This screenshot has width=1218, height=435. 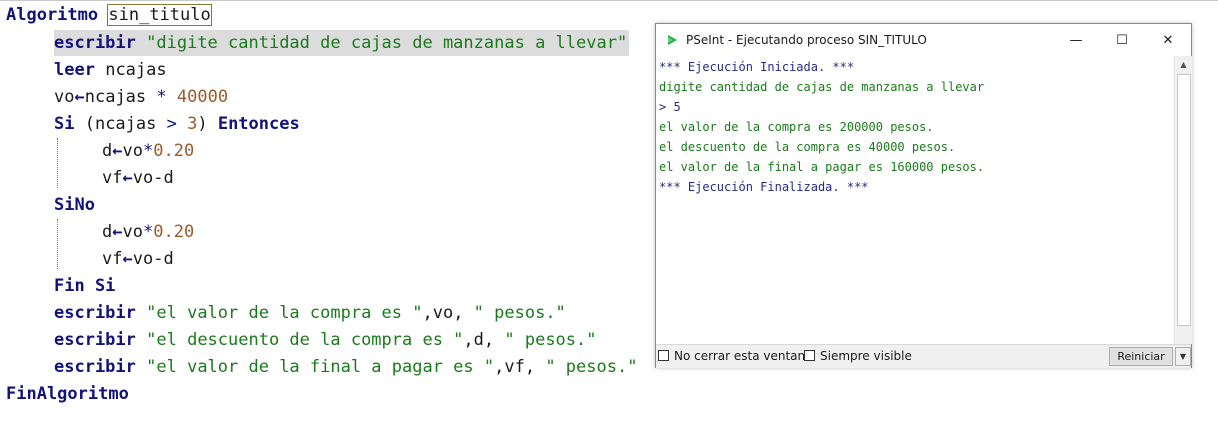 What do you see at coordinates (159, 15) in the screenshot?
I see `algorithm-name: sin_titulo` at bounding box center [159, 15].